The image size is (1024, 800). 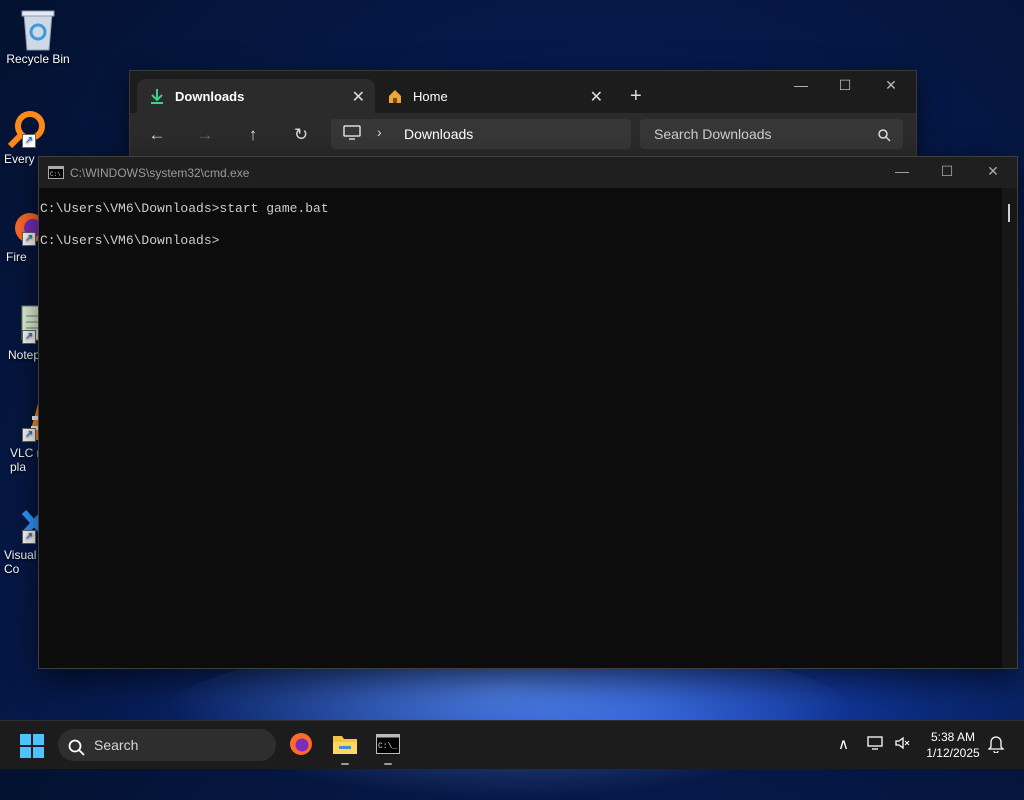 I want to click on minimize-button: —, so click(x=801, y=85).